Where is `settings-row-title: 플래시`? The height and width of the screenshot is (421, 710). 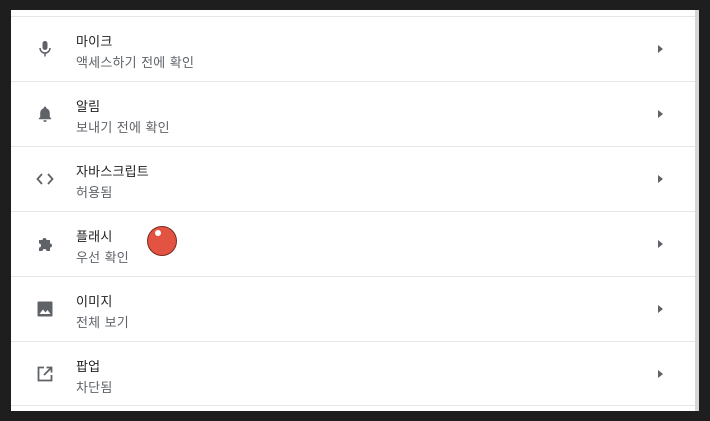 settings-row-title: 플래시 is located at coordinates (94, 237).